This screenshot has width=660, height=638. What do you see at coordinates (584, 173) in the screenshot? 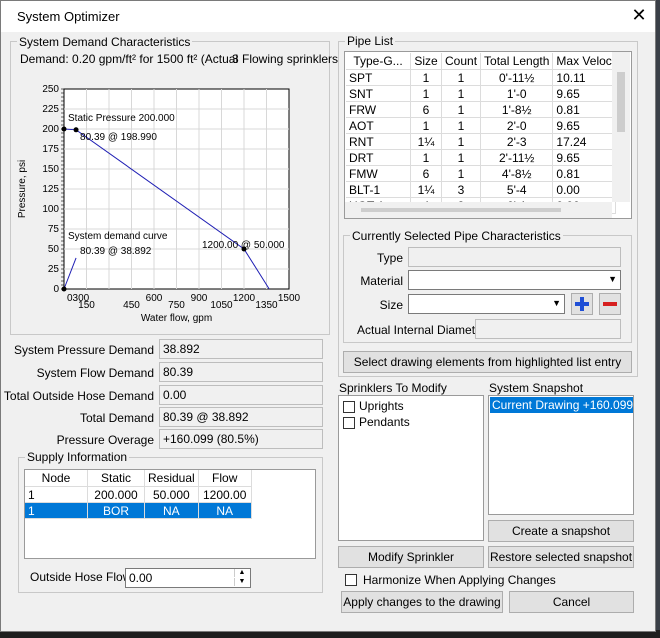
I see `table-cell: 0.81` at bounding box center [584, 173].